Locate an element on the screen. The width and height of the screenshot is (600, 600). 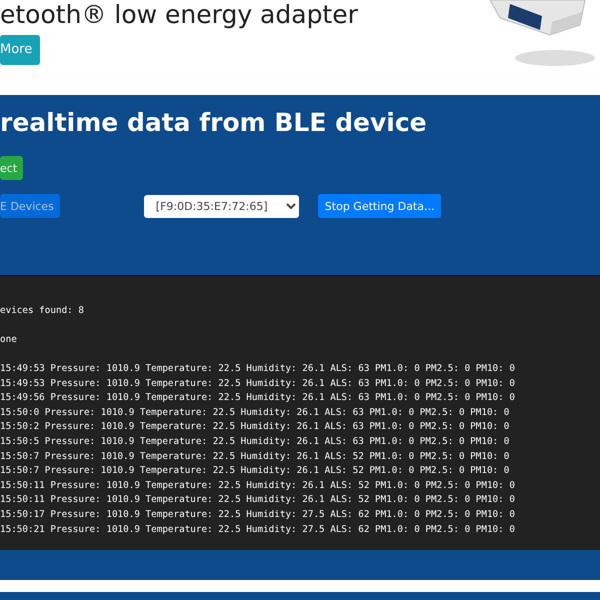
device-select: [F9:0D:35:E7:72:65] is located at coordinates (221, 206).